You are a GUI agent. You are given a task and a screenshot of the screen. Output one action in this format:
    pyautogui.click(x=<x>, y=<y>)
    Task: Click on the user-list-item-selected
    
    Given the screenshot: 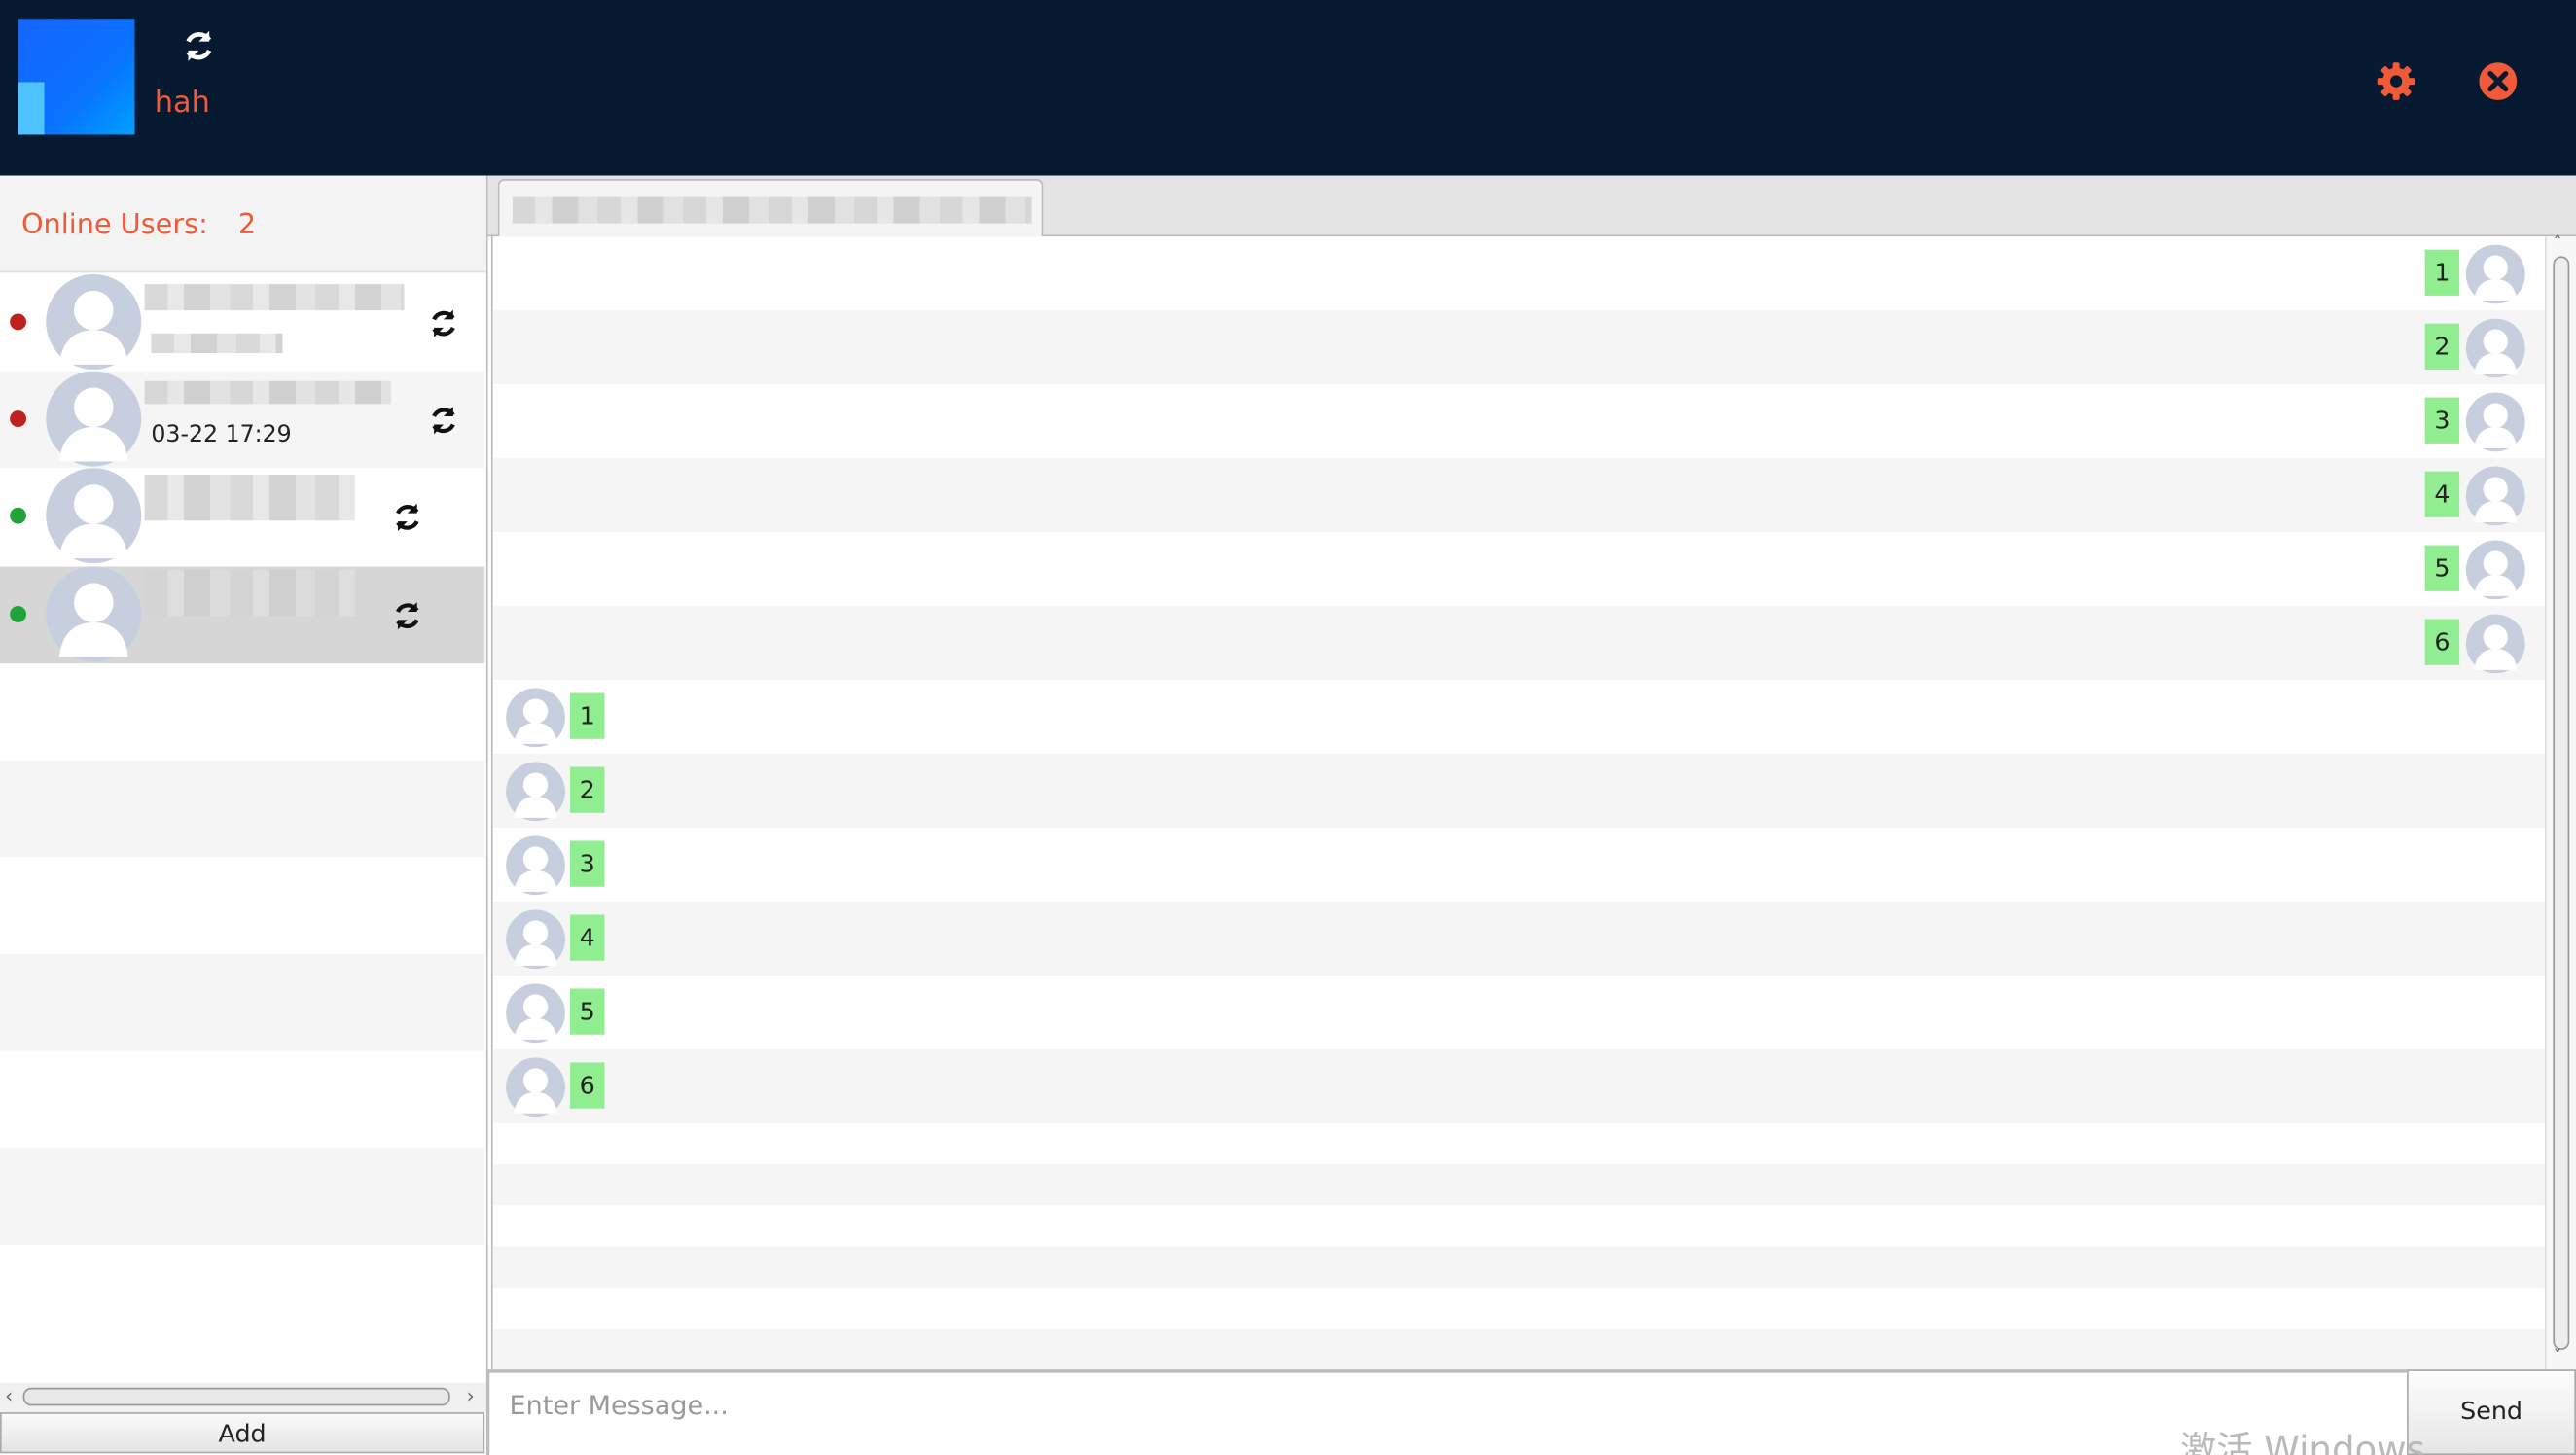 What is the action you would take?
    pyautogui.click(x=242, y=615)
    